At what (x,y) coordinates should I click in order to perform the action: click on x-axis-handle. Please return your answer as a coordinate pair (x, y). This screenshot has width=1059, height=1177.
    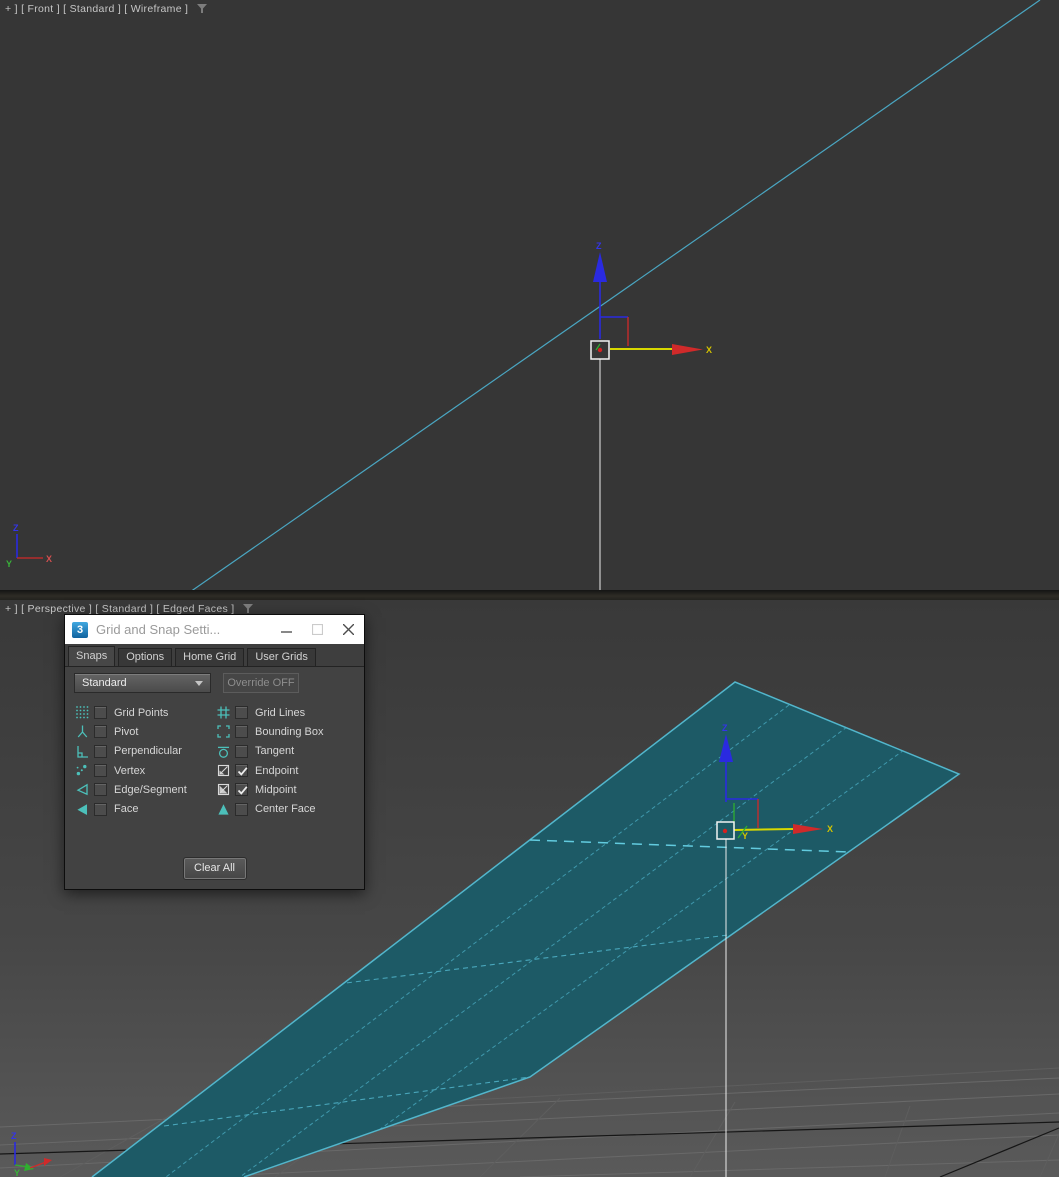
    Looking at the image, I should click on (763, 829).